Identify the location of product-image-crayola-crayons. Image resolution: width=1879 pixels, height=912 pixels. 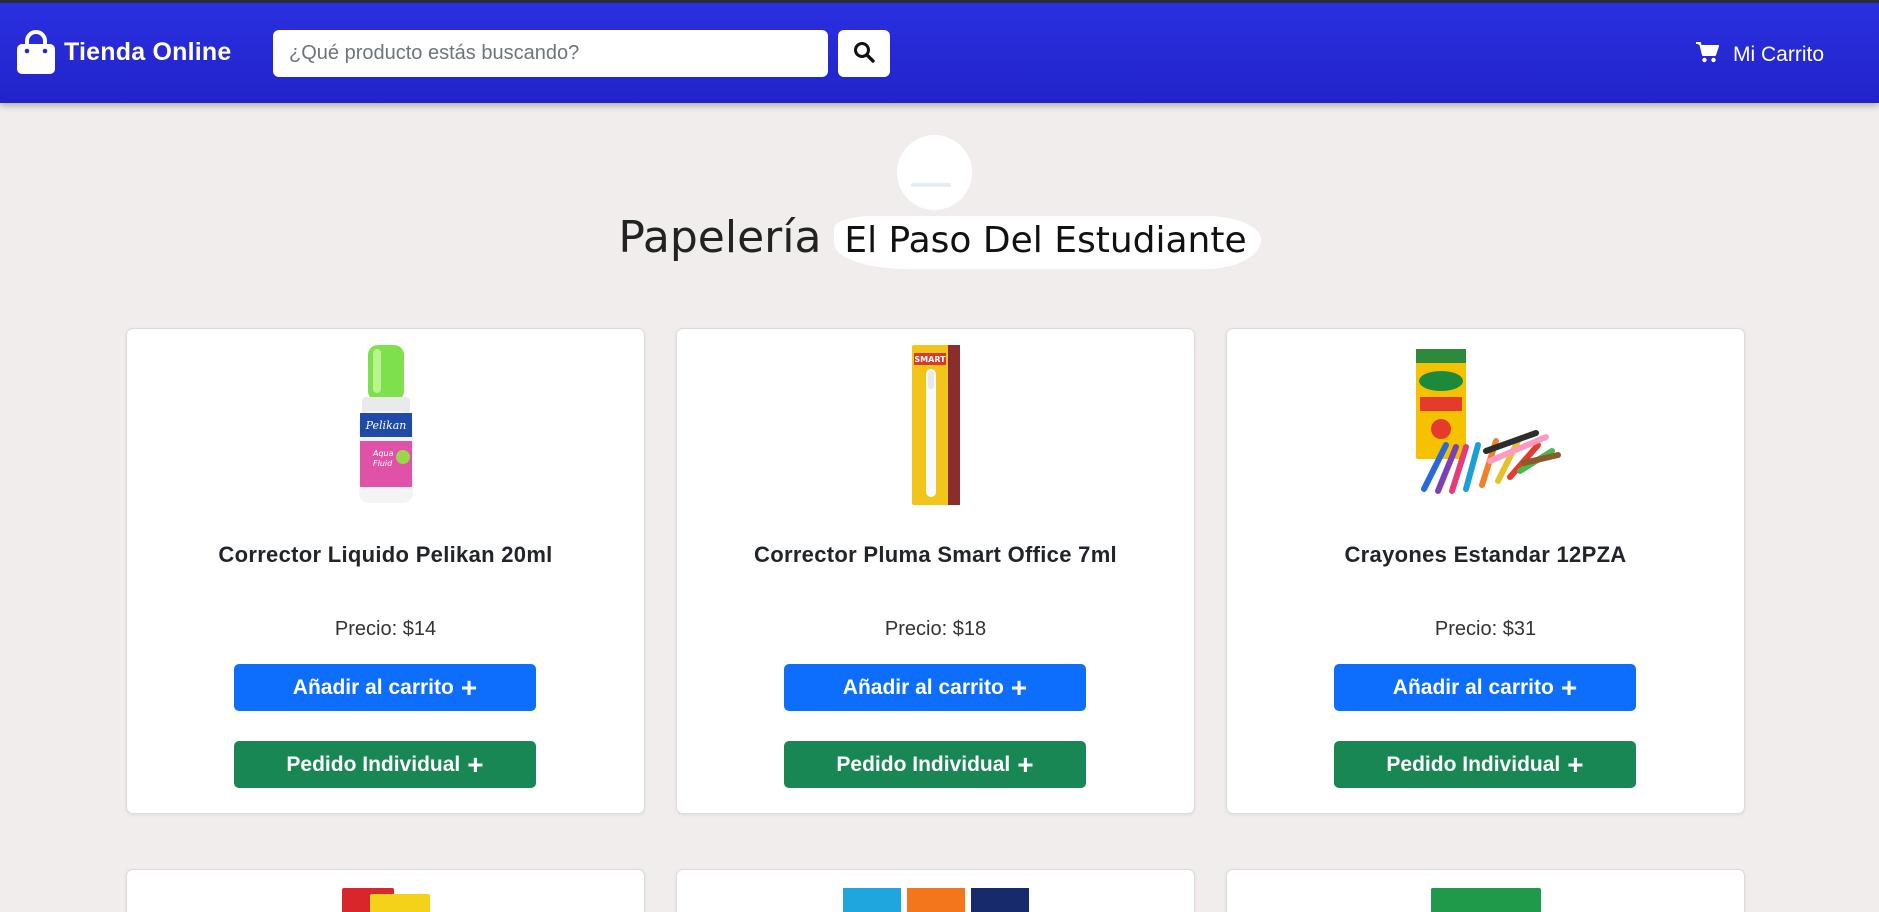
(1485, 423).